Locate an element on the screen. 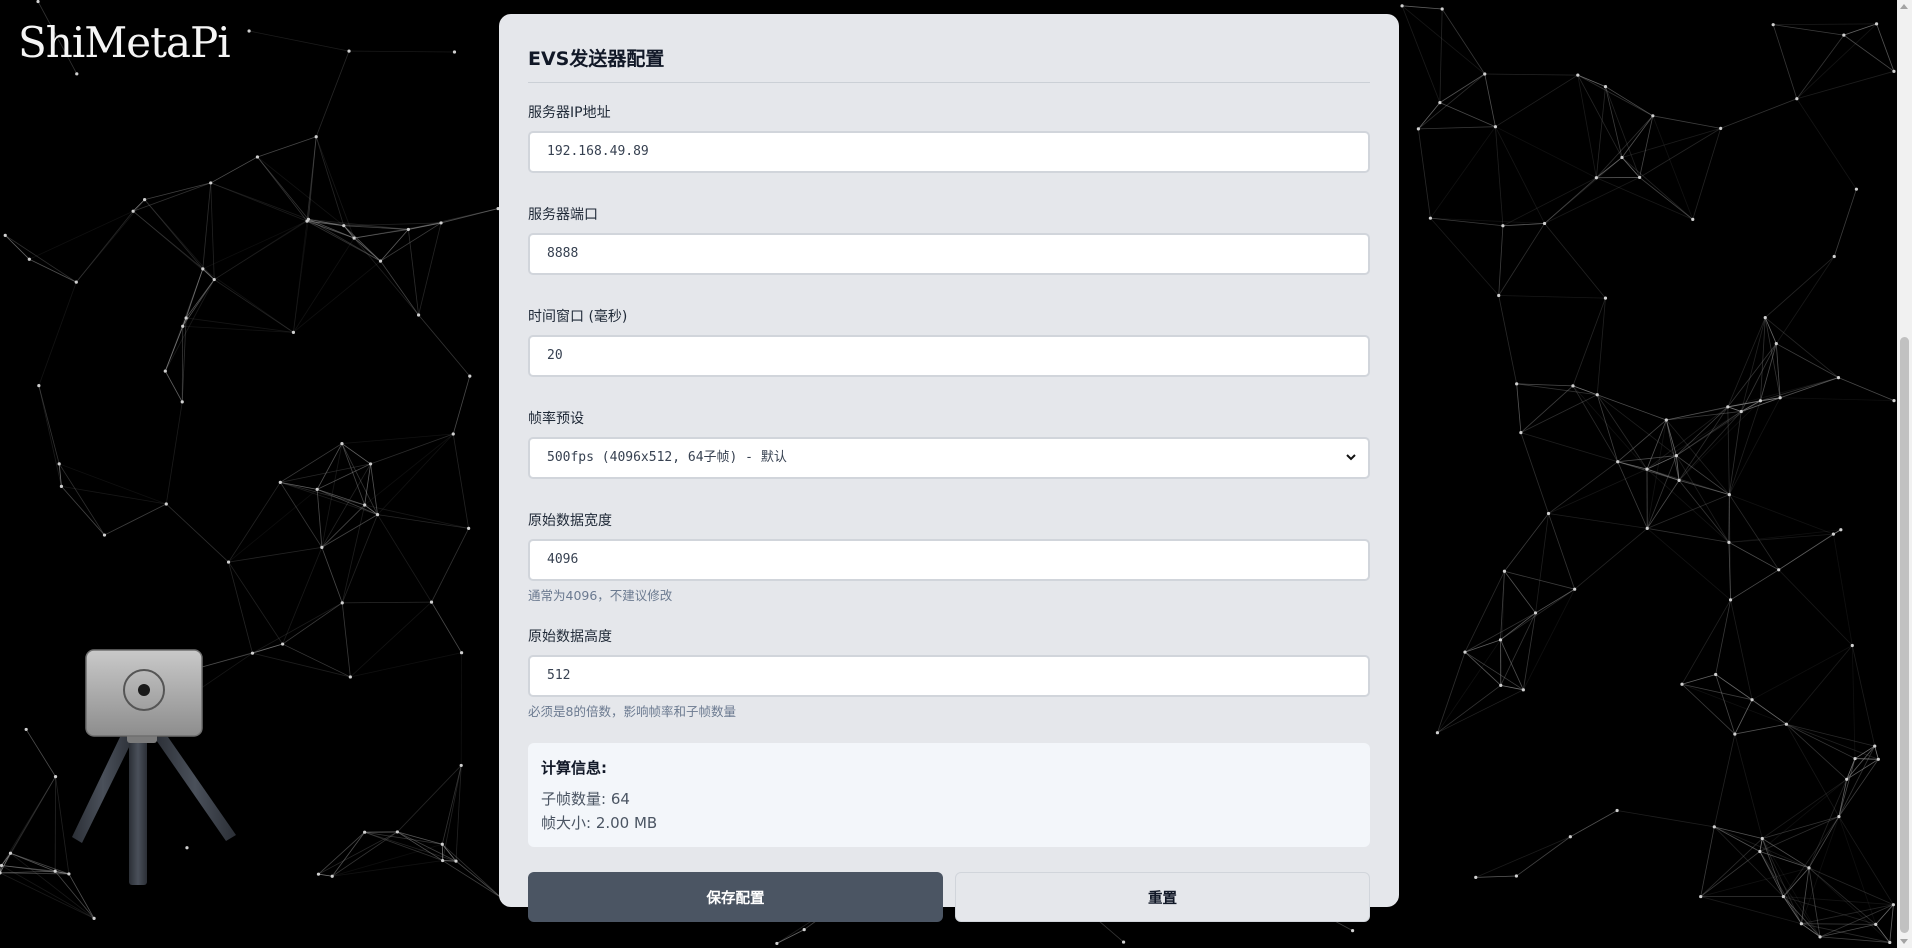  field-time-window: 时间窗口 (毫秒) 20 is located at coordinates (949, 342).